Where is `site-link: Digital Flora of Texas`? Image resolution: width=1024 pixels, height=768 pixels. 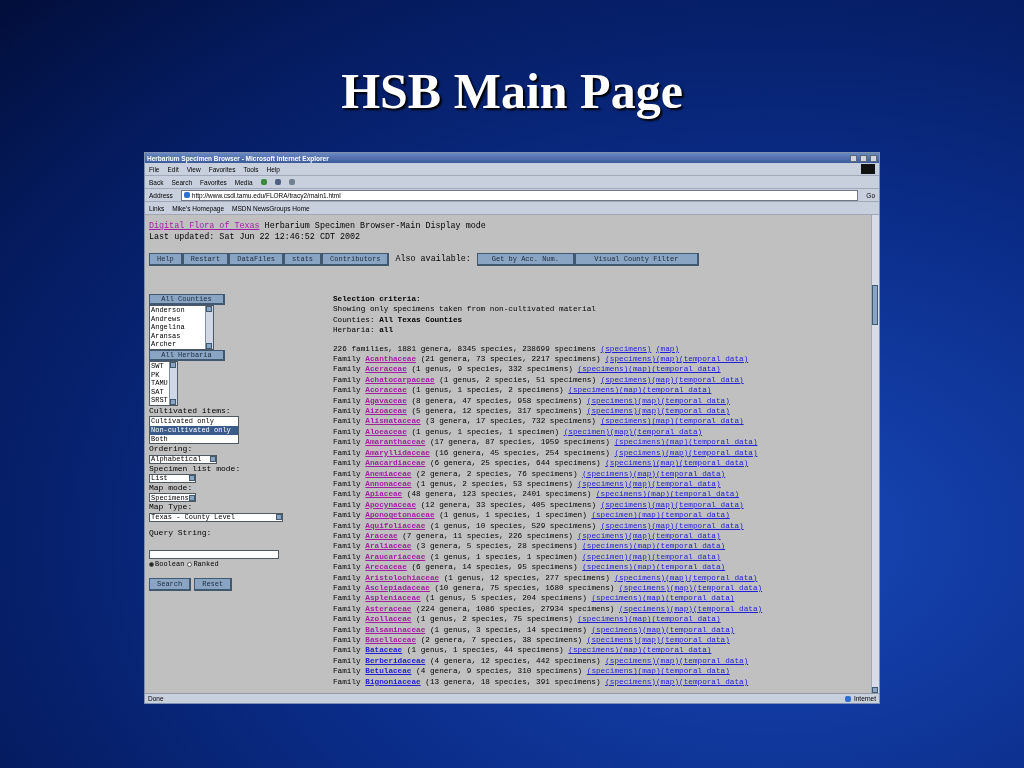 site-link: Digital Flora of Texas is located at coordinates (204, 226).